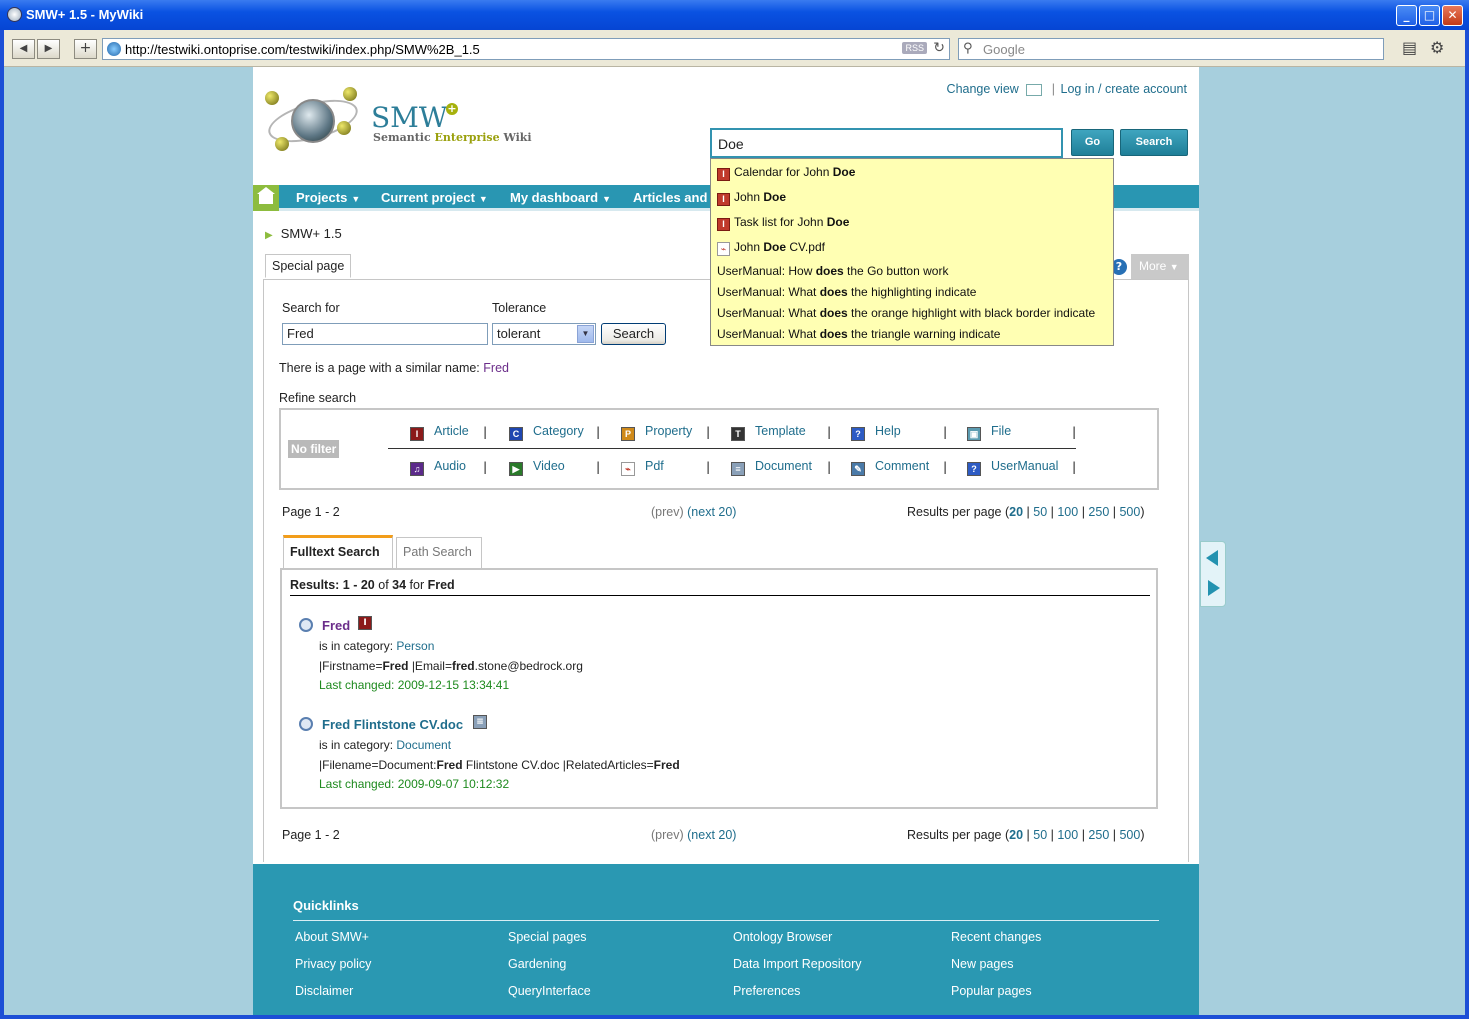 This screenshot has height=1019, width=1469. What do you see at coordinates (338, 552) in the screenshot?
I see `tab-fulltext-search: Fulltext Search` at bounding box center [338, 552].